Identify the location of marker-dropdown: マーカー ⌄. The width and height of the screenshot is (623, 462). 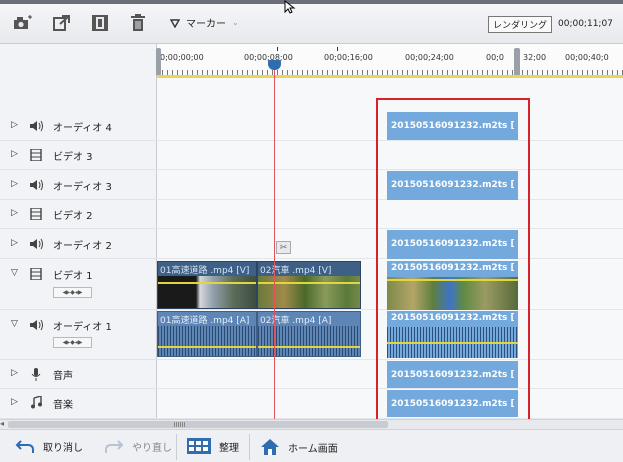
(204, 22).